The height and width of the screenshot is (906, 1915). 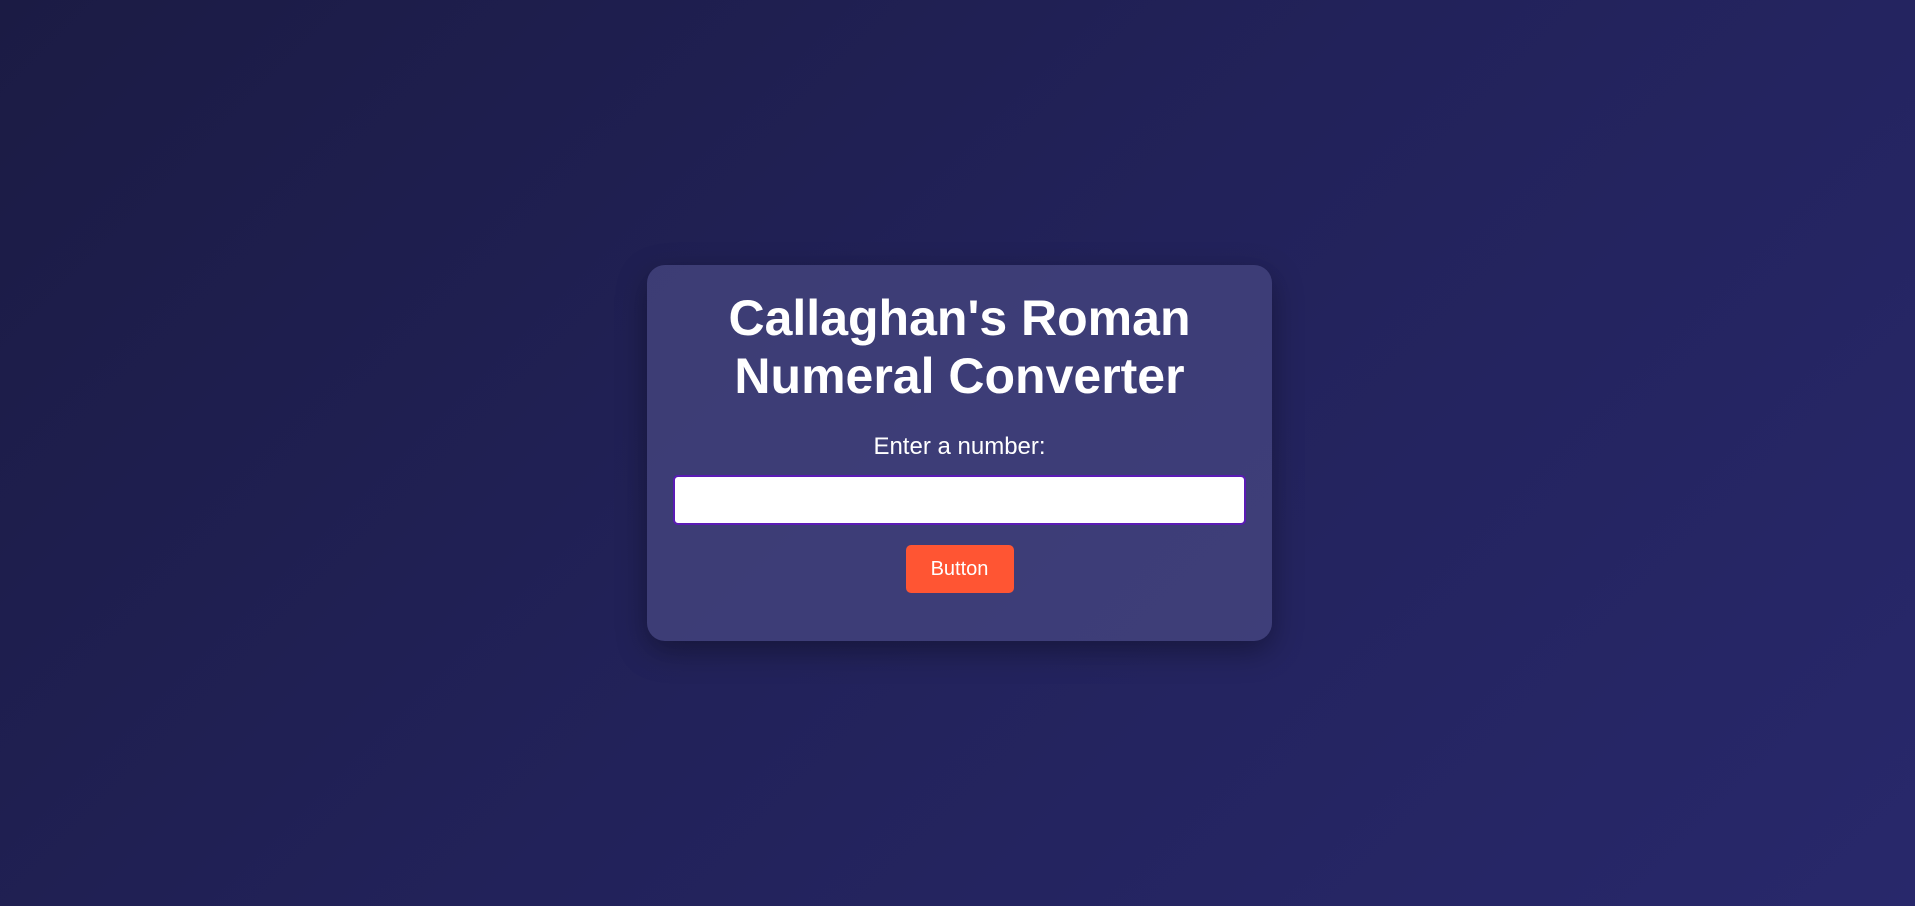 I want to click on title-line-1: Callaghan's Roman, so click(x=959, y=318).